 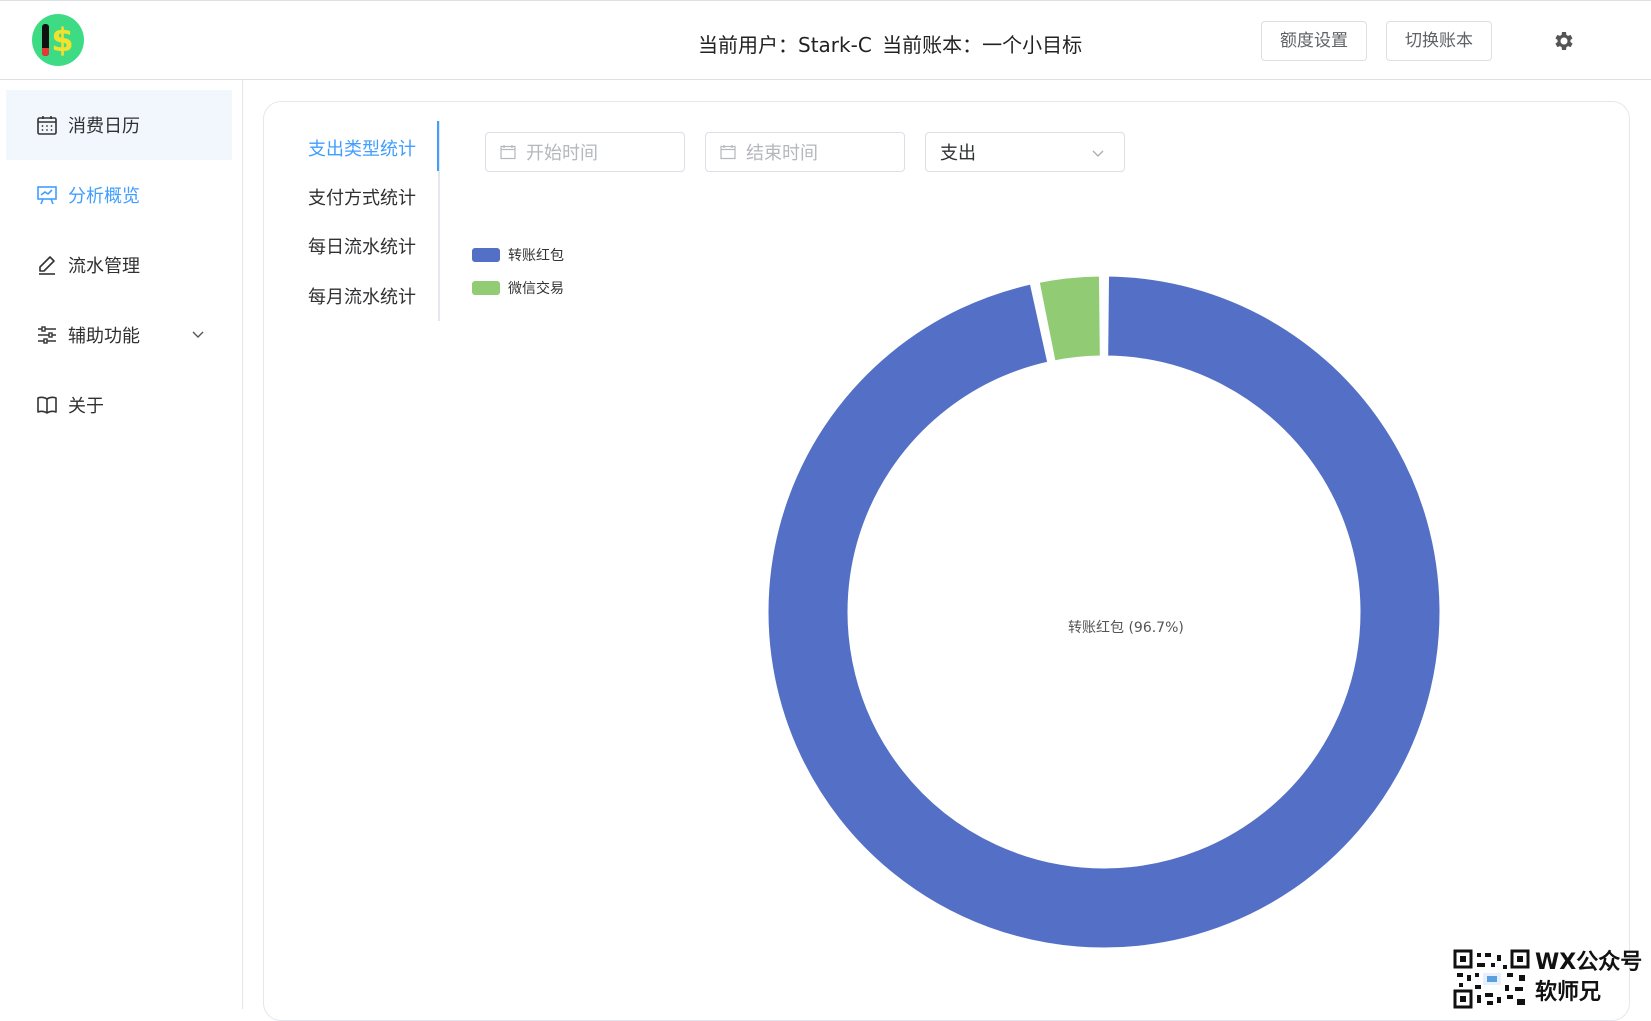 I want to click on qr-code-icon, so click(x=1491, y=979).